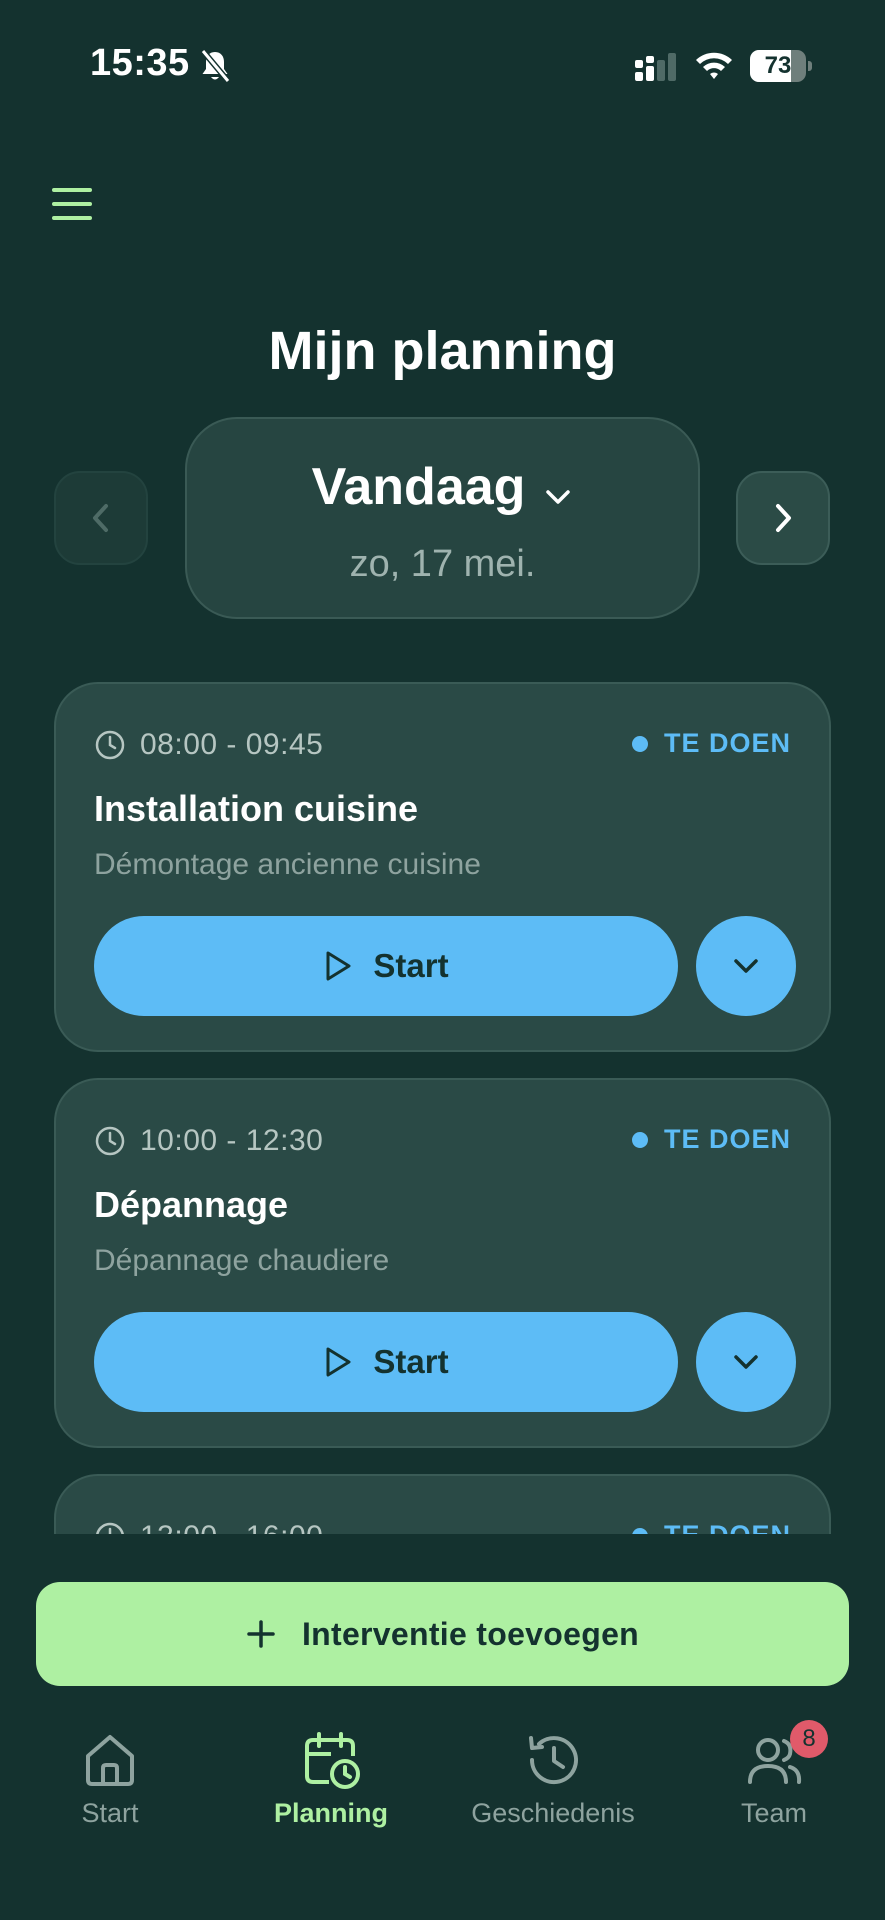 Image resolution: width=885 pixels, height=1920 pixels. I want to click on card-subtitle: Démontage ancienne cuisine, so click(287, 864).